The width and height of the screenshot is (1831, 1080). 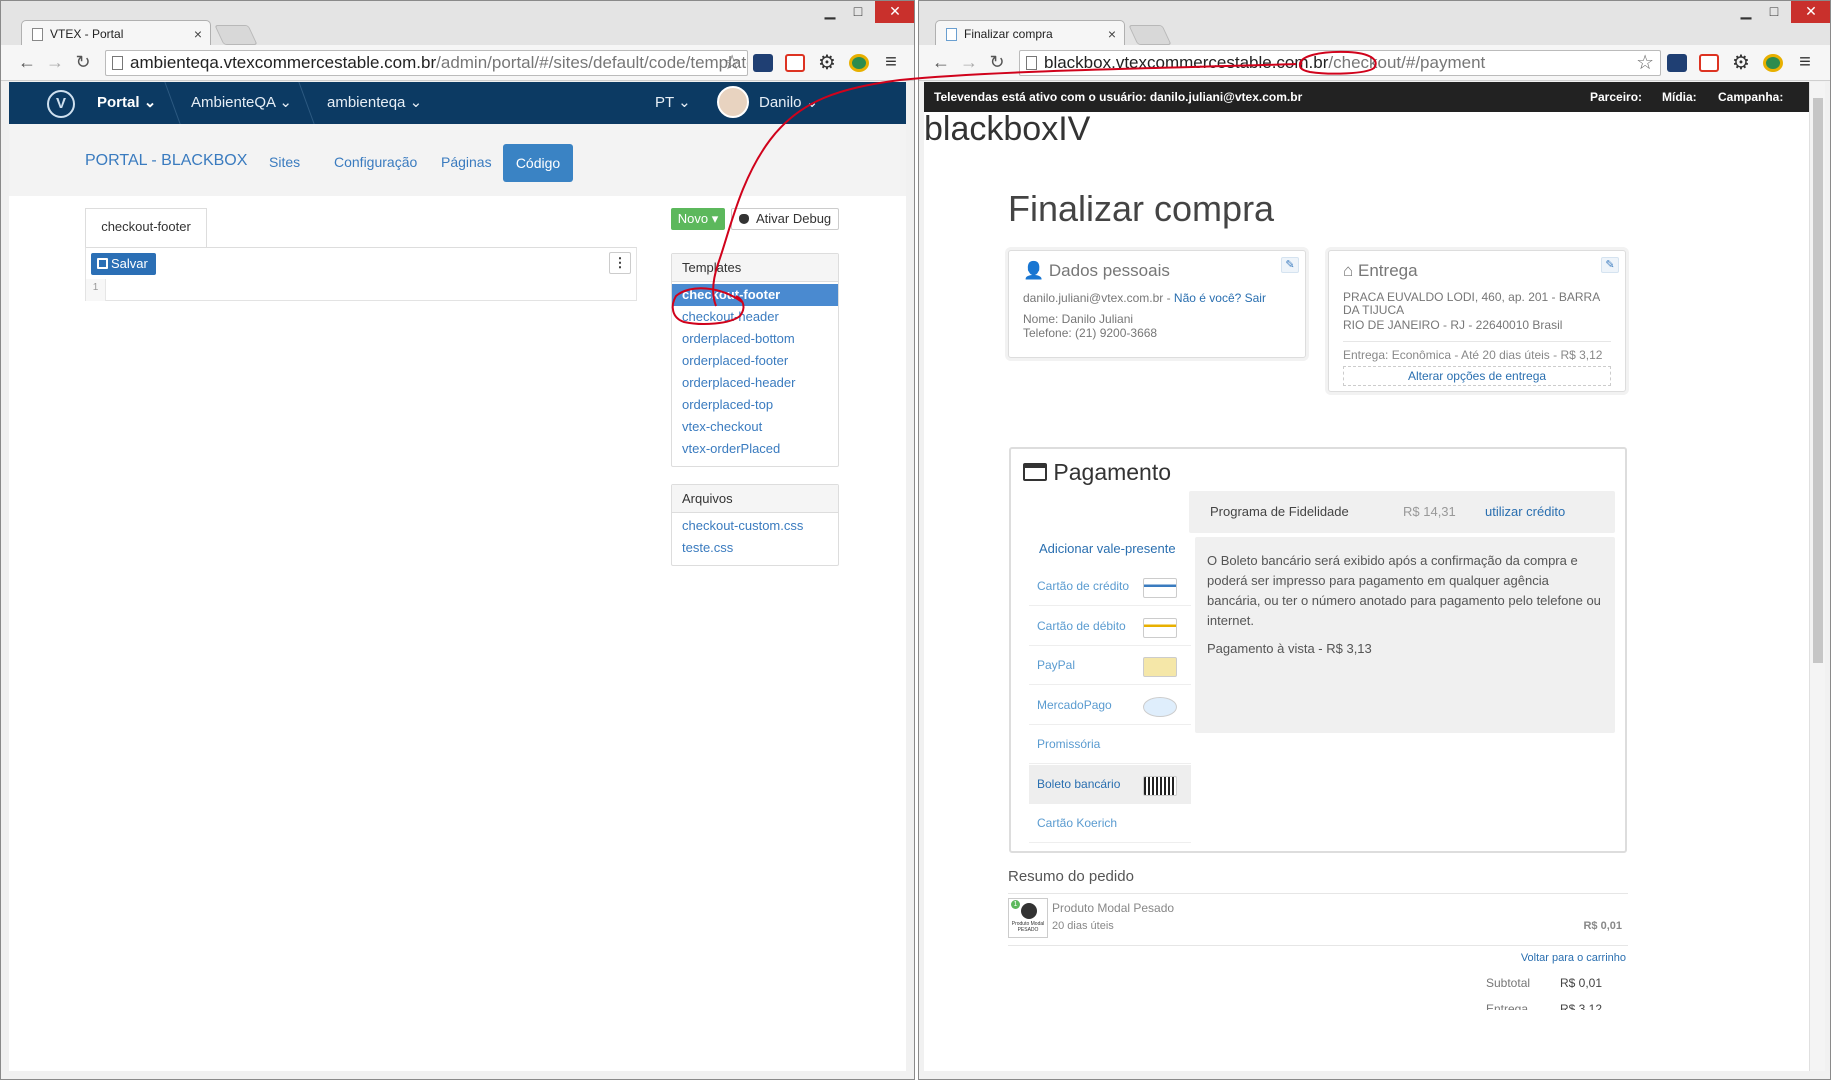 What do you see at coordinates (1477, 376) in the screenshot?
I see `change-shipping-button: Alterar opções de entrega` at bounding box center [1477, 376].